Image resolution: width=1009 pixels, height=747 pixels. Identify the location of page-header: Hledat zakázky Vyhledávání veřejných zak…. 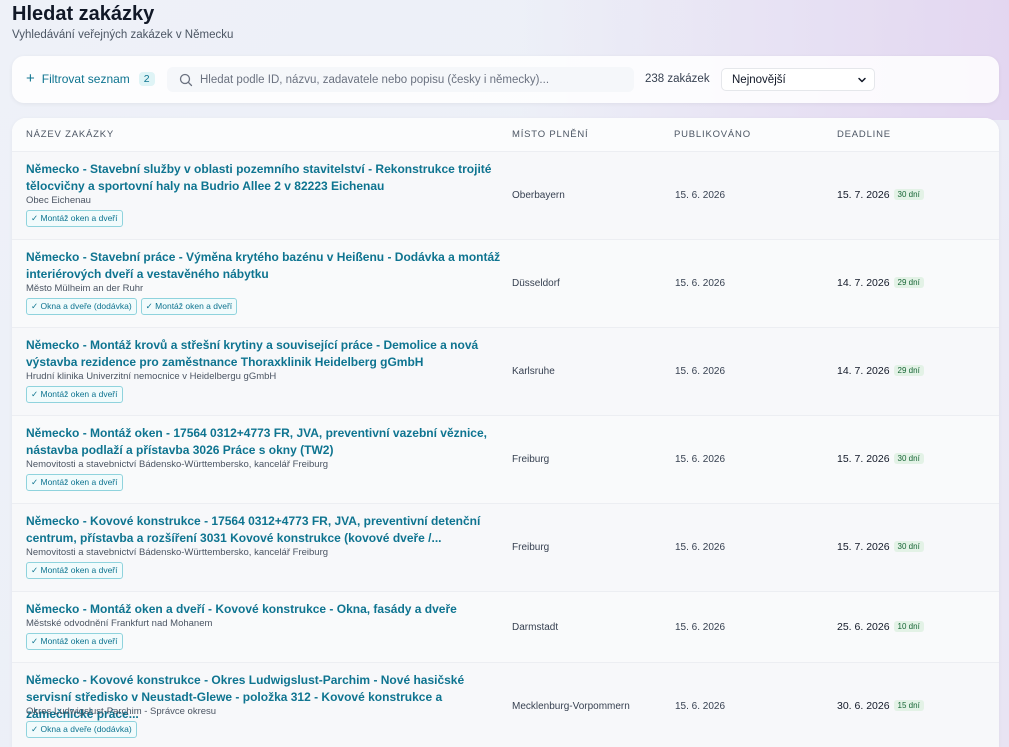
(122, 21).